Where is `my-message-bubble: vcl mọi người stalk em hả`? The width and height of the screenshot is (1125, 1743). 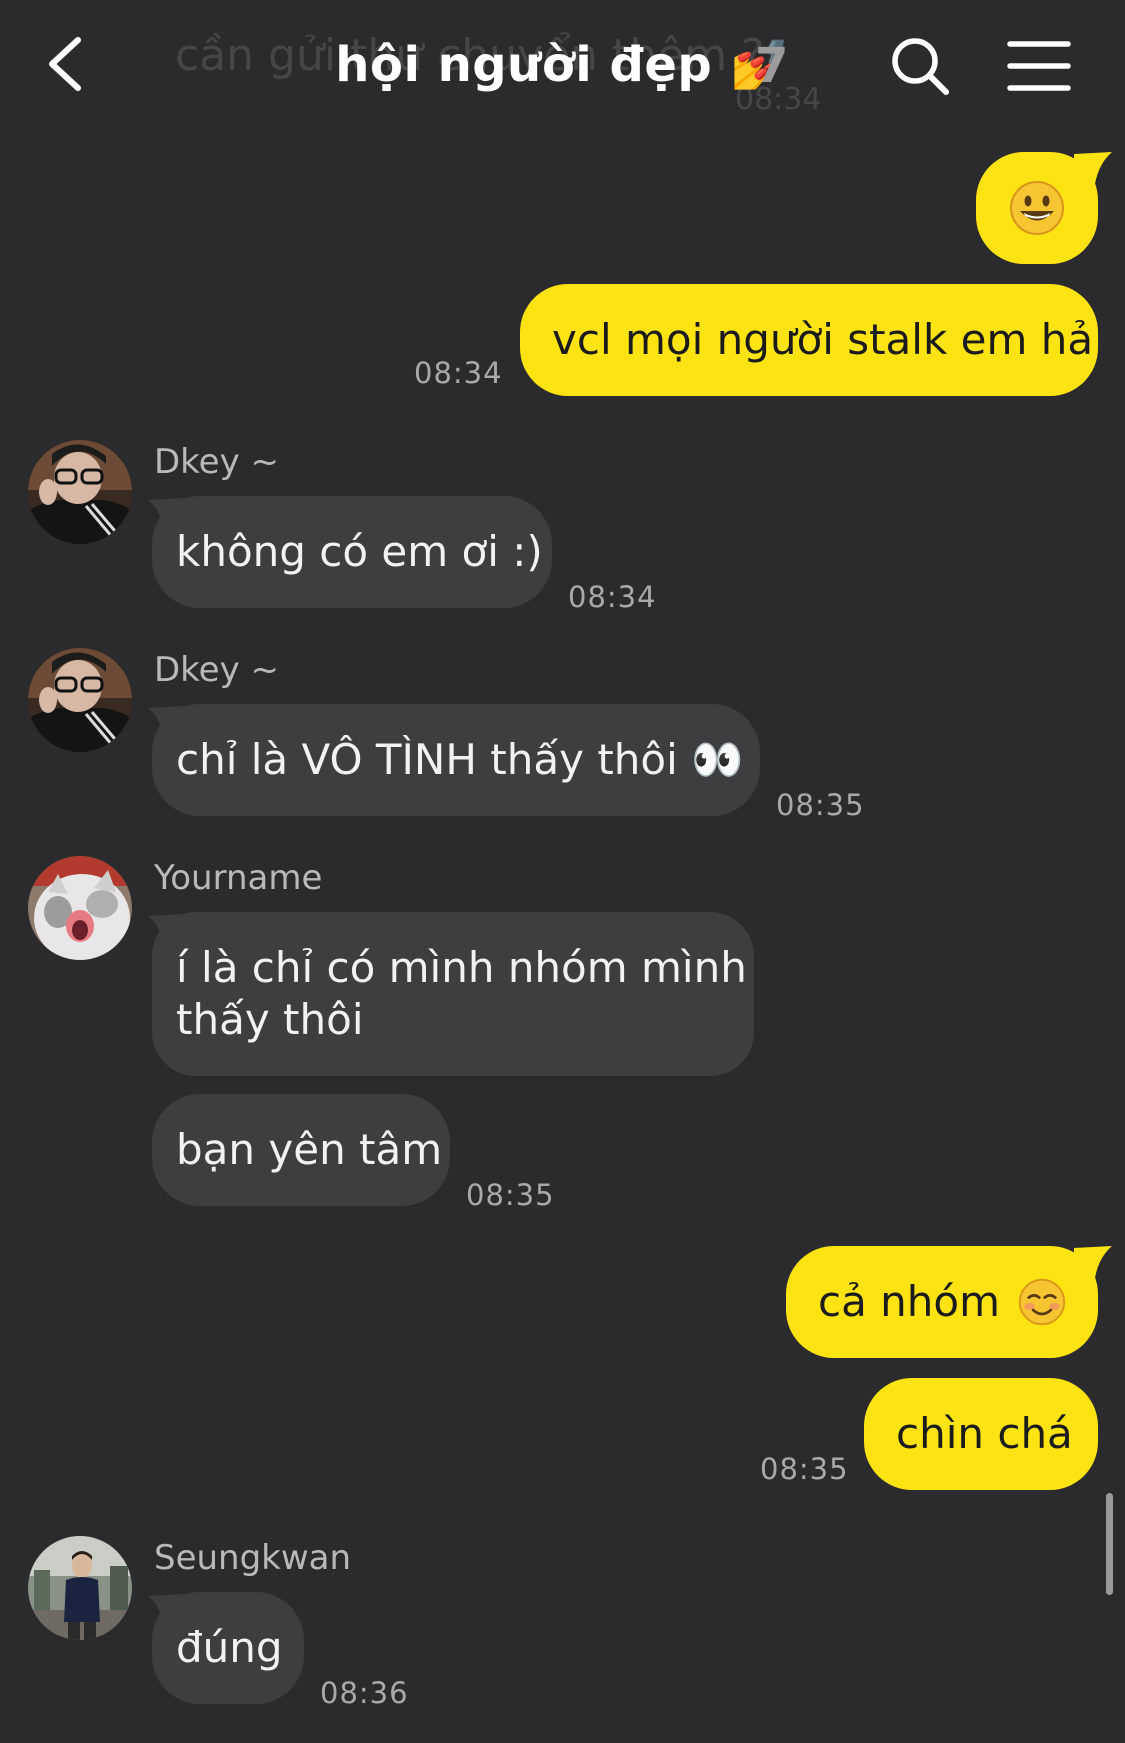
my-message-bubble: vcl mọi người stalk em hả is located at coordinates (809, 340).